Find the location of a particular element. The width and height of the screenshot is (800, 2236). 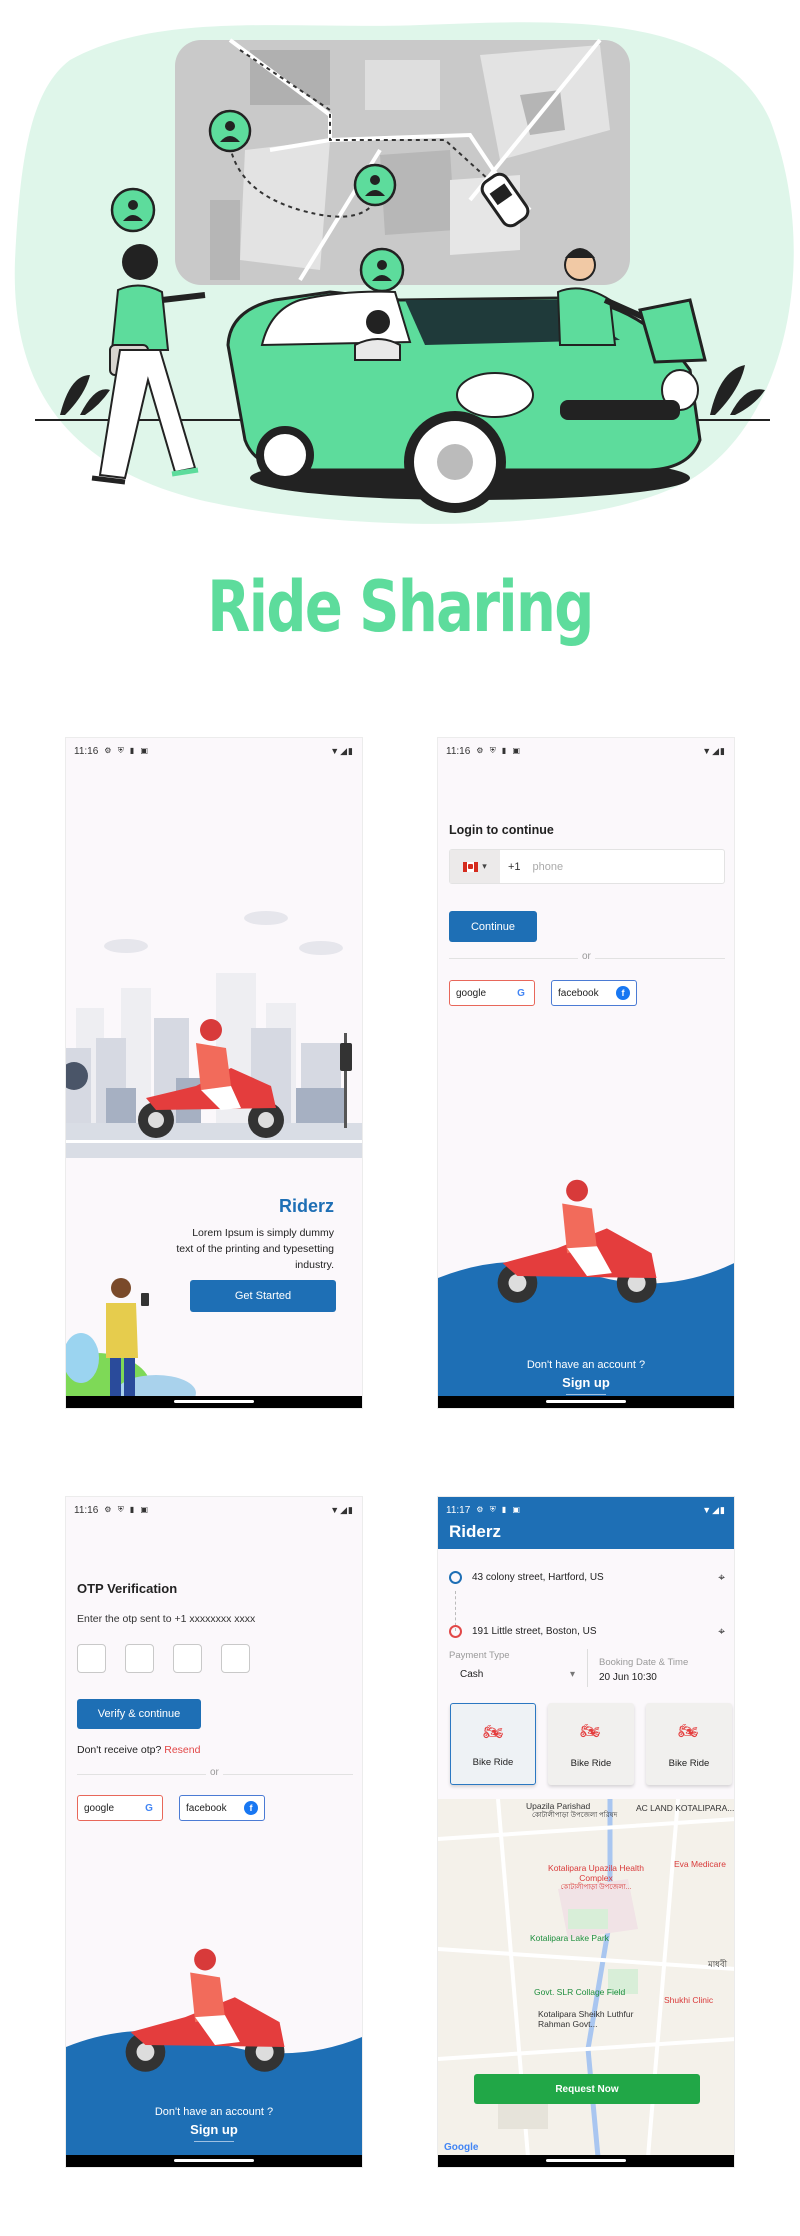

map-label-slr: Govt. SLR Collage Field is located at coordinates (580, 1992).